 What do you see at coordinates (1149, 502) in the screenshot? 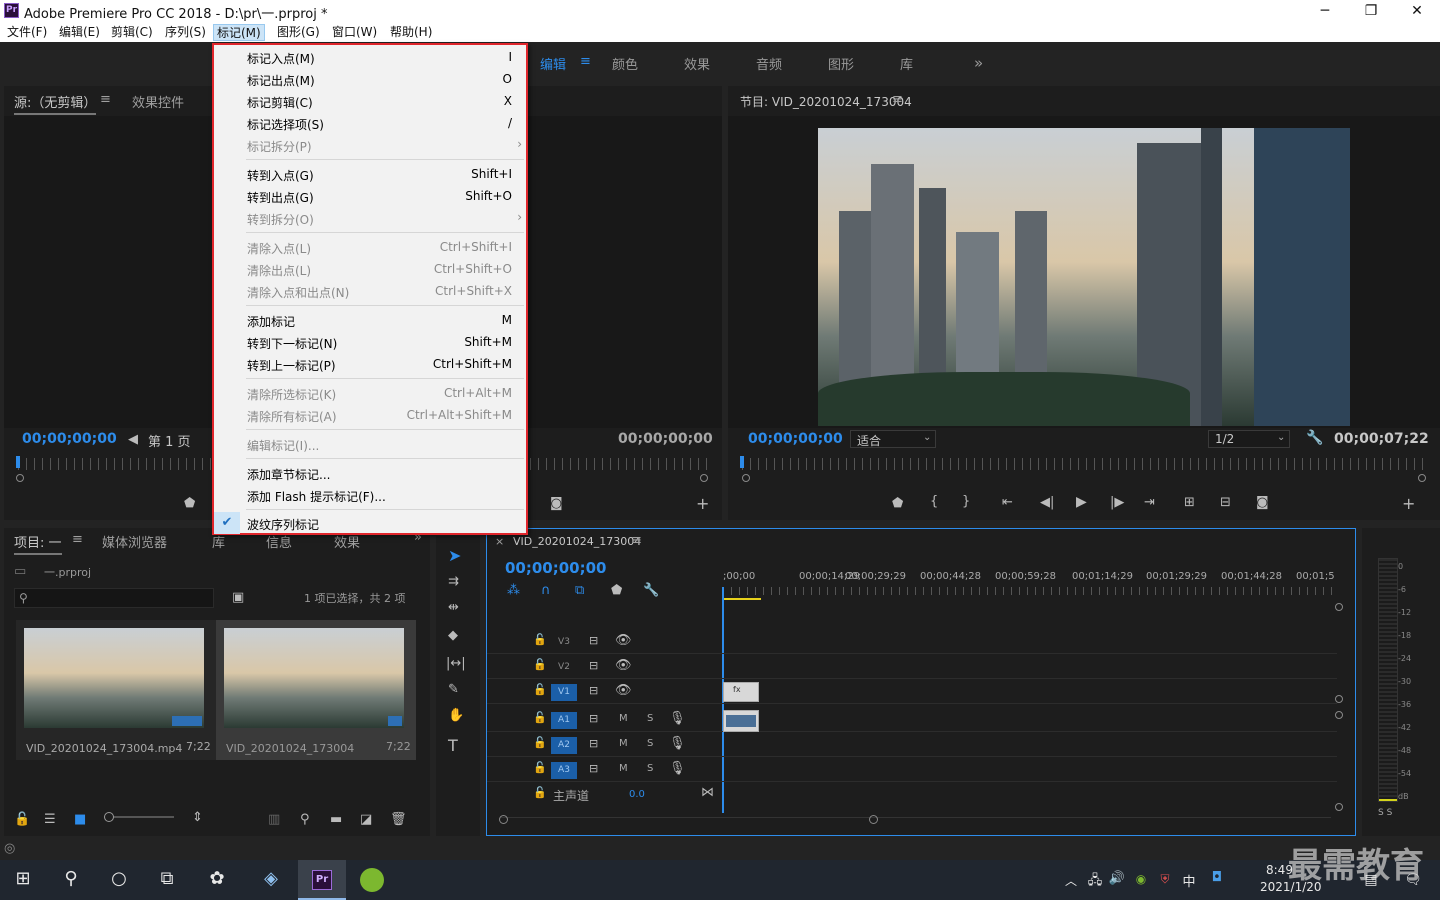
I see `go-to-out-icon: ⇥` at bounding box center [1149, 502].